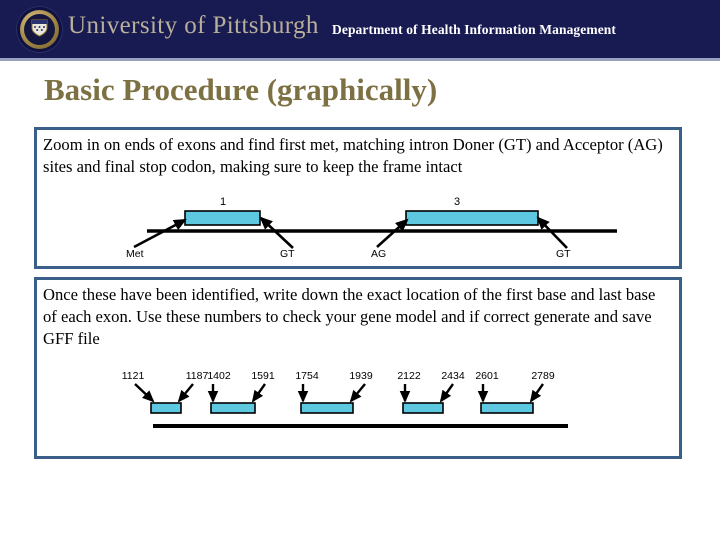 The image size is (720, 540). Describe the element at coordinates (307, 376) in the screenshot. I see `exon-3-start-label: 1754` at that location.